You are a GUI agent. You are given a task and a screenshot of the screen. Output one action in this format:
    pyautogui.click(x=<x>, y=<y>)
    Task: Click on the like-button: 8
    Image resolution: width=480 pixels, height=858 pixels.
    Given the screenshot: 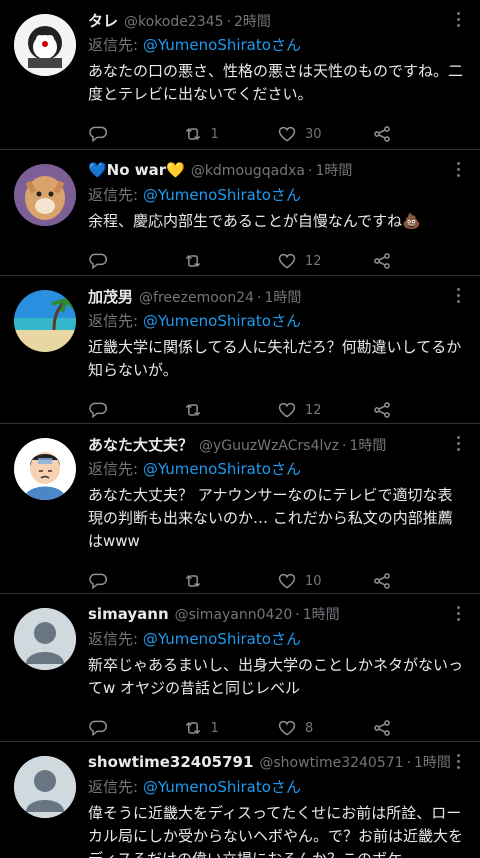 What is the action you would take?
    pyautogui.click(x=324, y=728)
    